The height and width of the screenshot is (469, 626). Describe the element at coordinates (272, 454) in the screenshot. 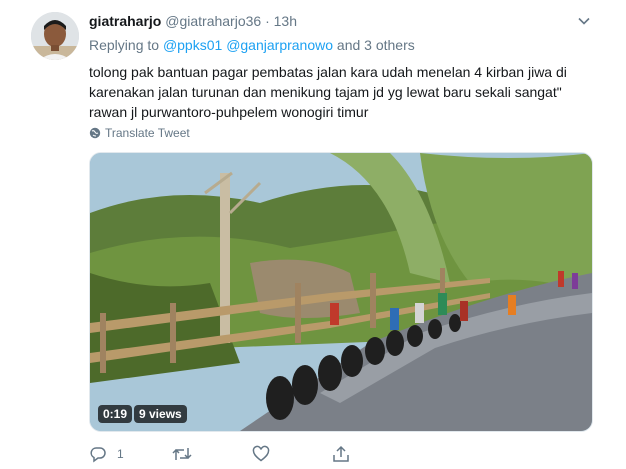

I see `like-button` at that location.